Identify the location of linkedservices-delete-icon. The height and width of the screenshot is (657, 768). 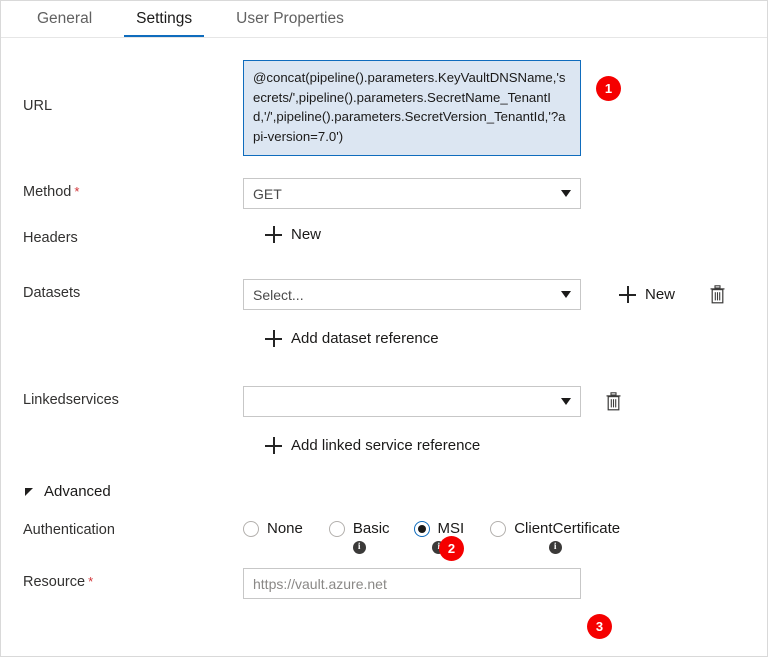
(613, 401).